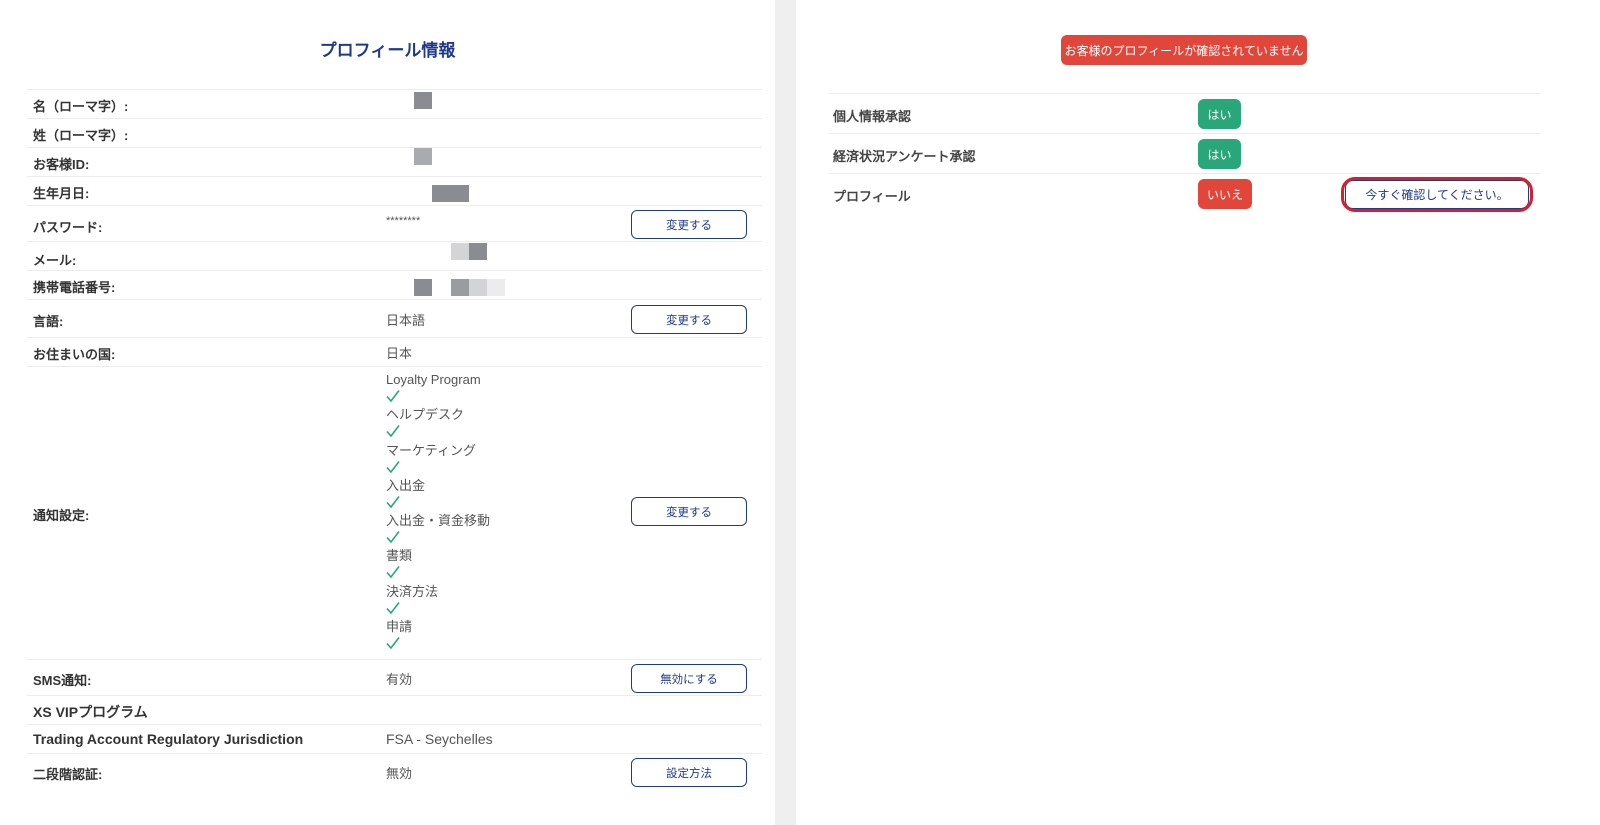  I want to click on row-country: お住まいの国: 日本, so click(394, 351).